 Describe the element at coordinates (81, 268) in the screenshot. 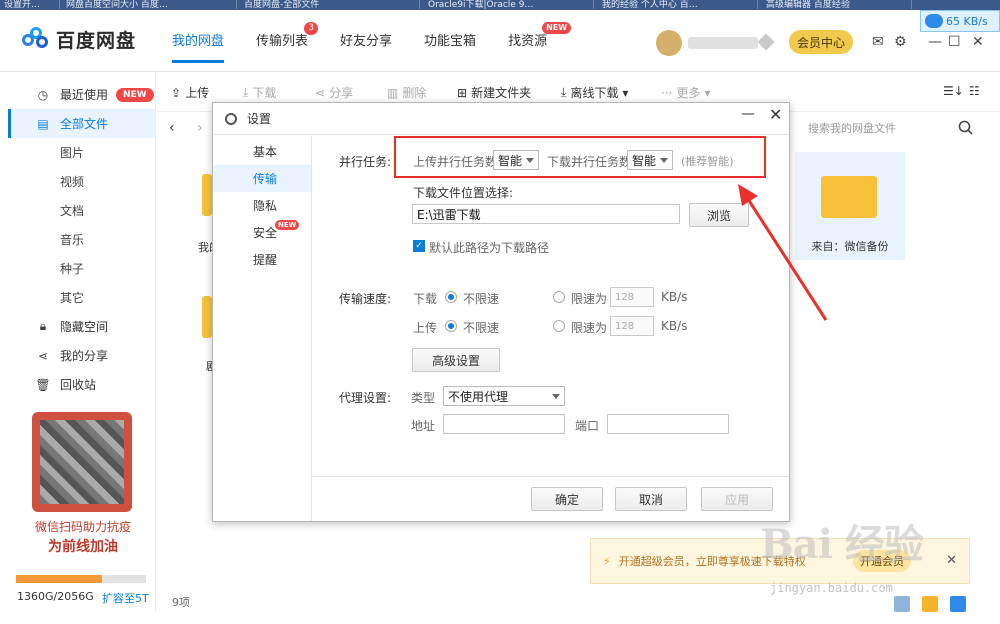

I see `sidebar-item-torrents: 种子` at that location.